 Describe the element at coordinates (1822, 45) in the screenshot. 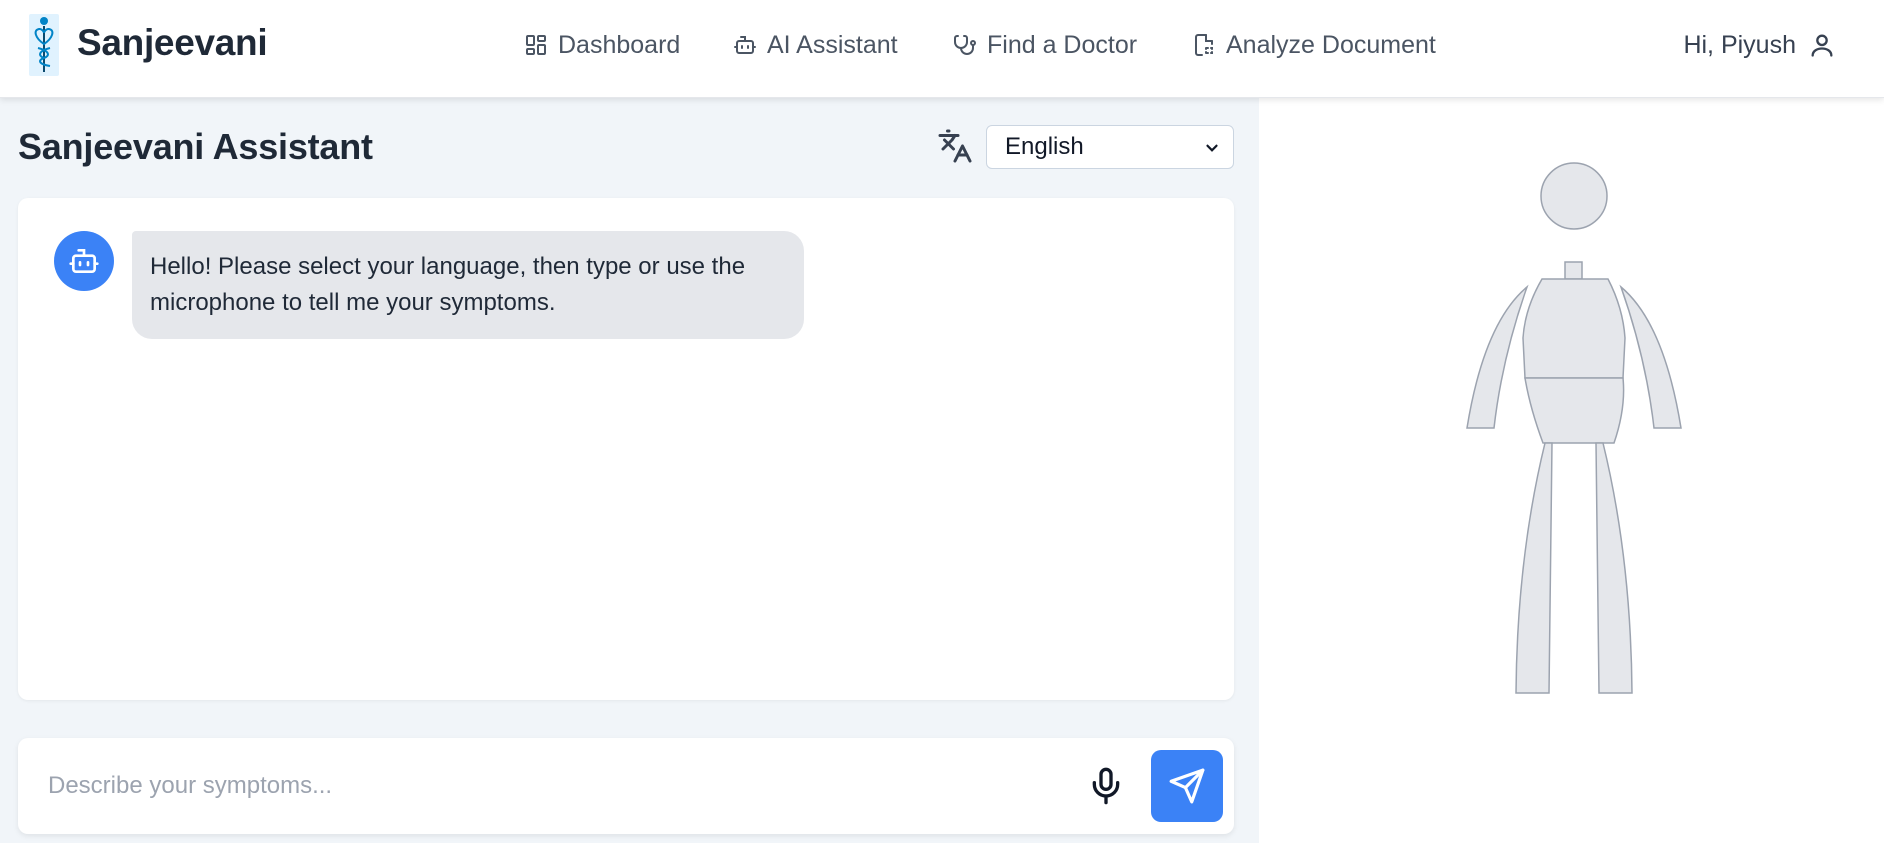

I see `user-icon` at that location.